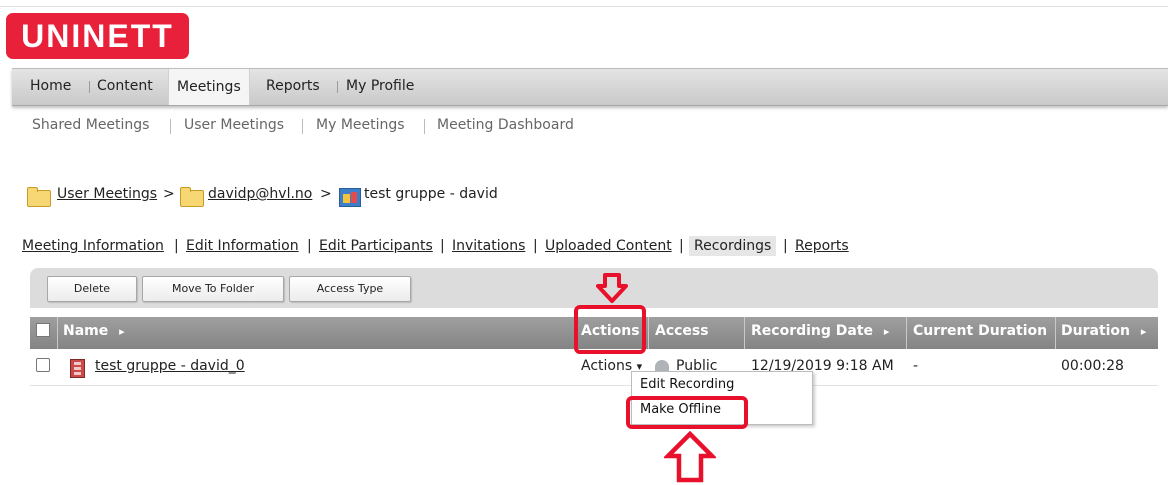 The height and width of the screenshot is (485, 1168). I want to click on tab-reports: Reports, so click(293, 86).